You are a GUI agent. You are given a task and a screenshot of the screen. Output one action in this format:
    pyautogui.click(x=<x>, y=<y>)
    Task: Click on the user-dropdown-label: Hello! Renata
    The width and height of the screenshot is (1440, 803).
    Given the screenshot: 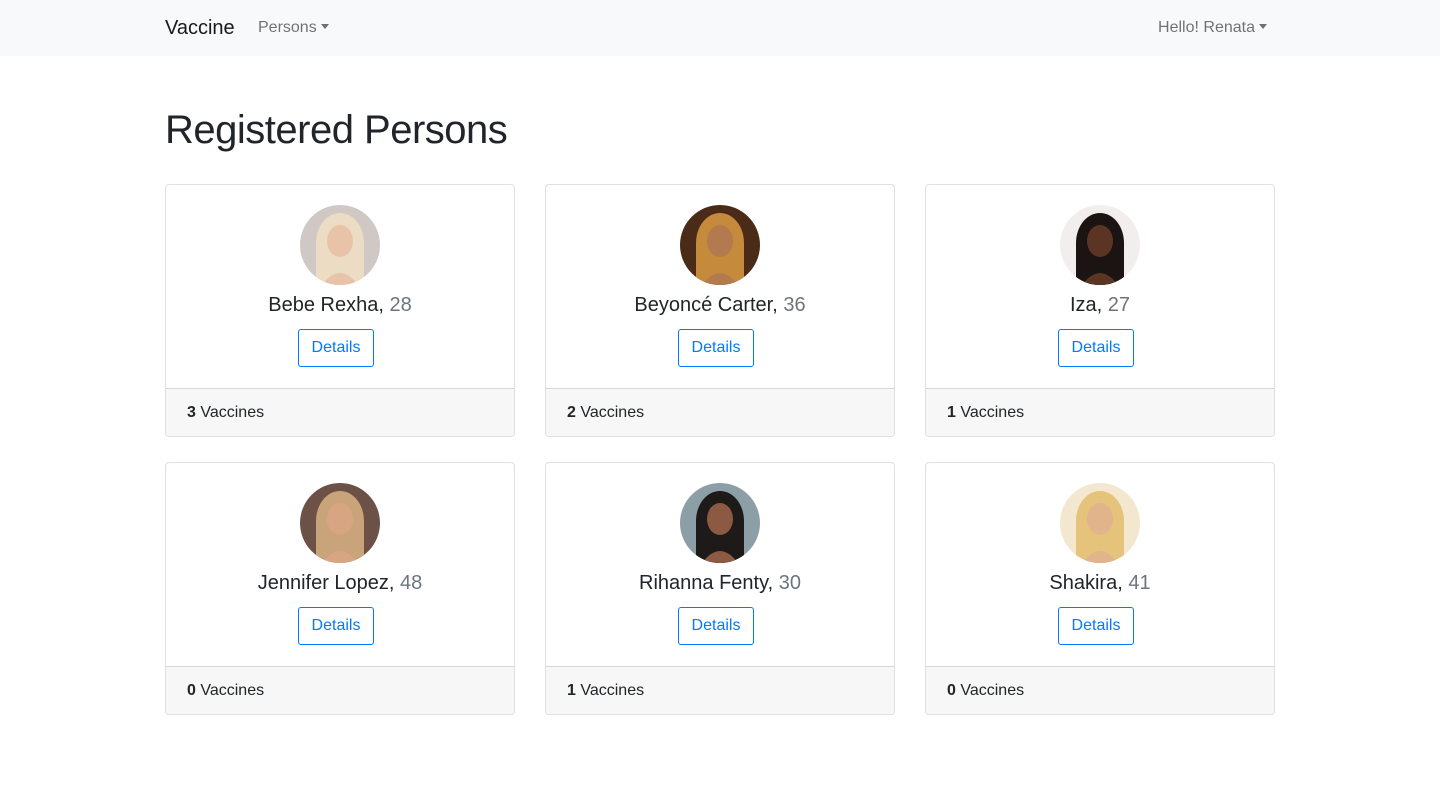 What is the action you would take?
    pyautogui.click(x=1206, y=27)
    